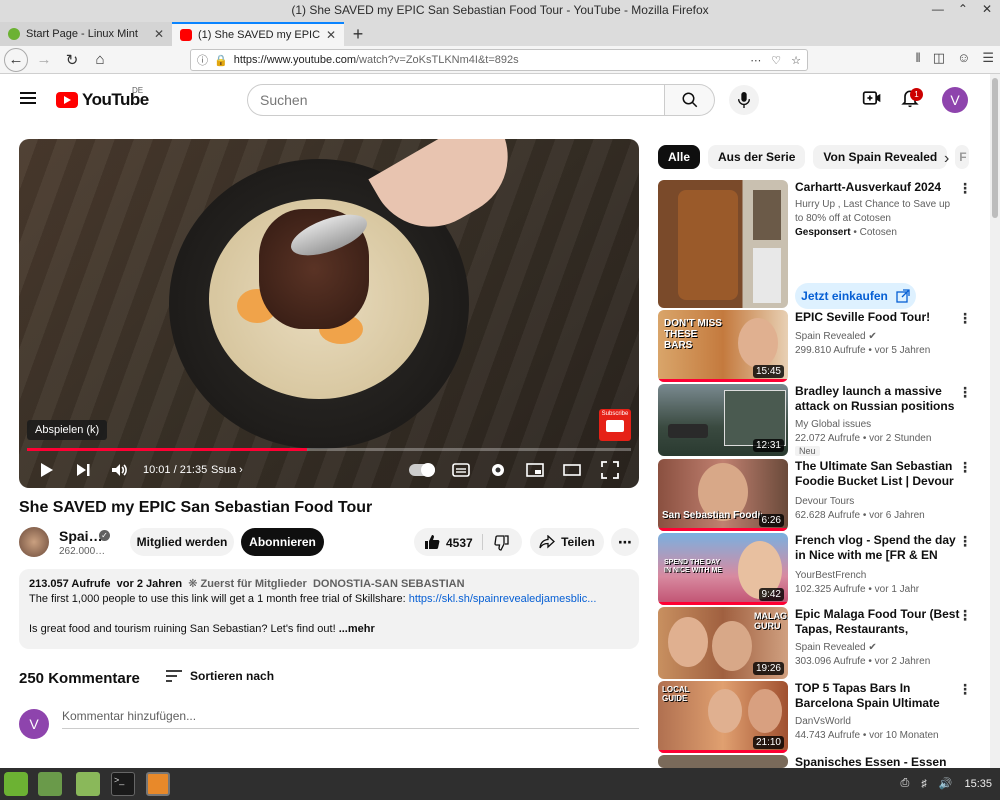  What do you see at coordinates (872, 98) in the screenshot?
I see `create-video-icon` at bounding box center [872, 98].